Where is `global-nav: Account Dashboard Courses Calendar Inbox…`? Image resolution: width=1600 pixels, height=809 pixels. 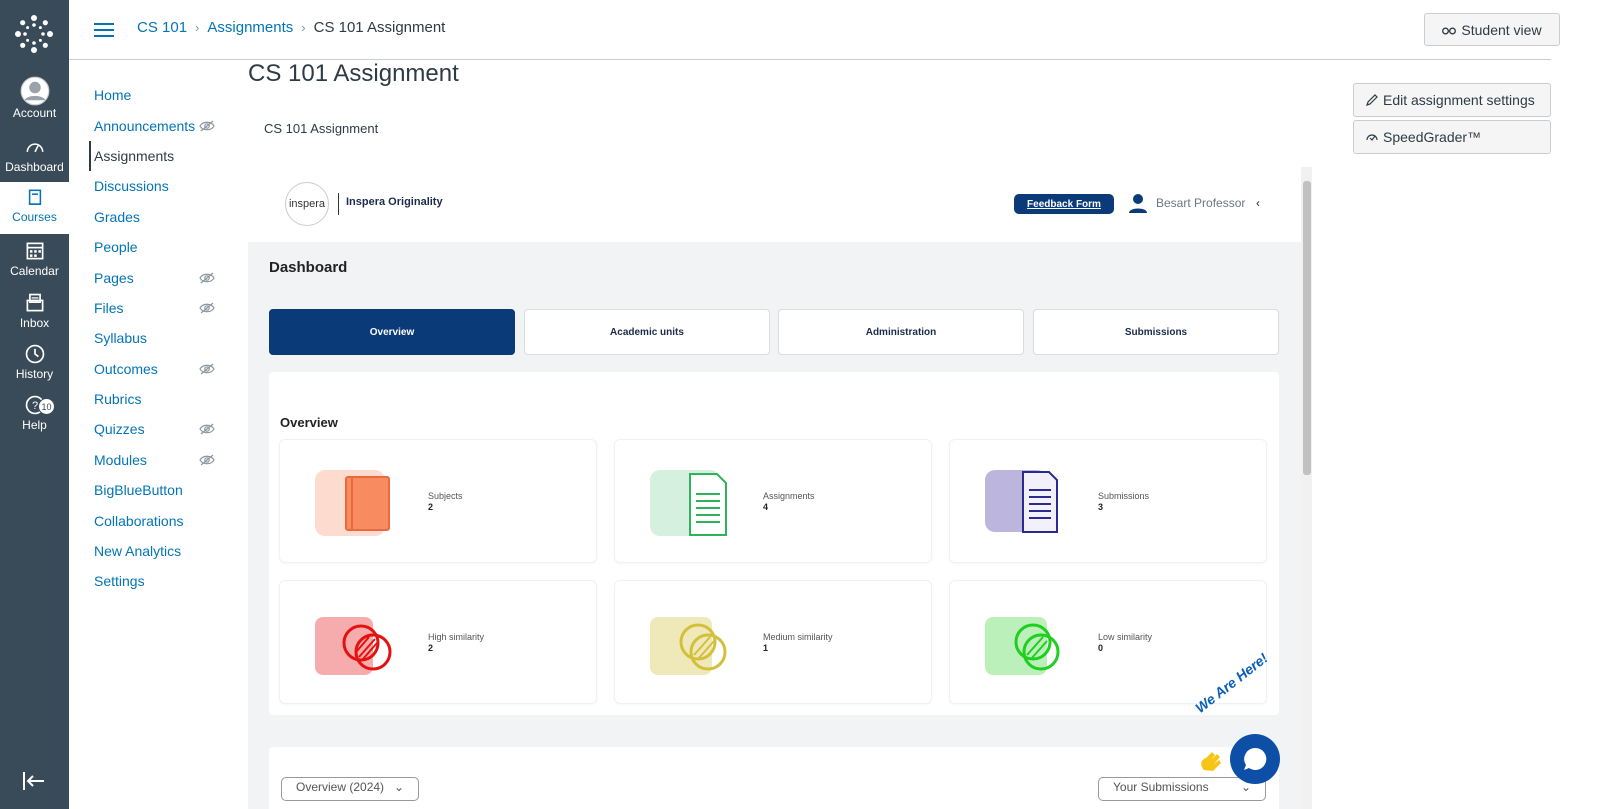
global-nav: Account Dashboard Courses Calendar Inbox… is located at coordinates (34, 404).